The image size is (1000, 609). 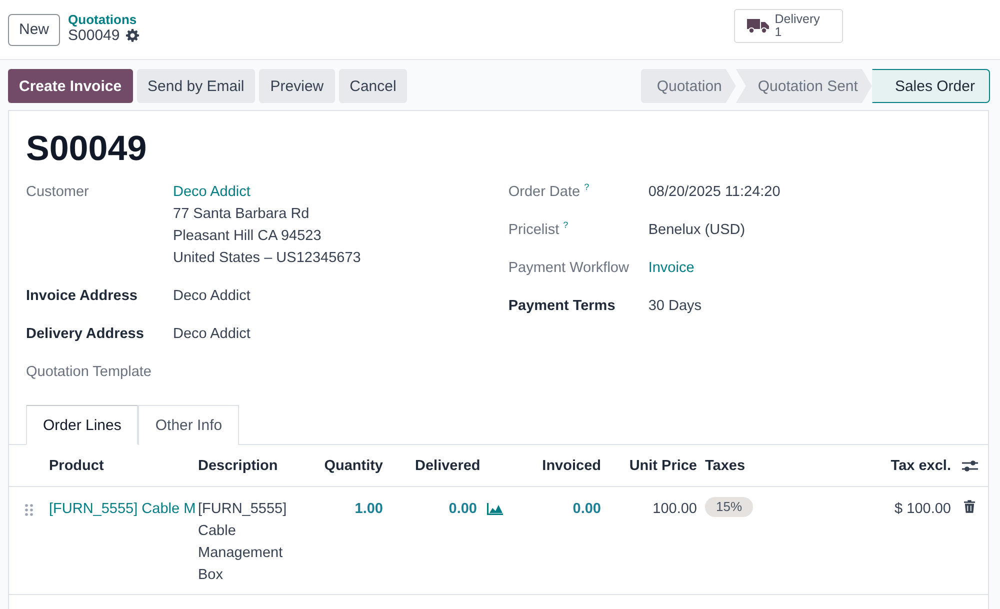 I want to click on new-button: New, so click(x=34, y=30).